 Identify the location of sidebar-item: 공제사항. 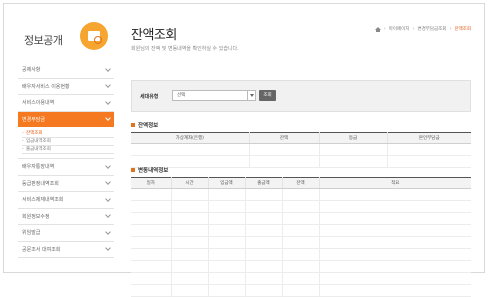
(66, 70).